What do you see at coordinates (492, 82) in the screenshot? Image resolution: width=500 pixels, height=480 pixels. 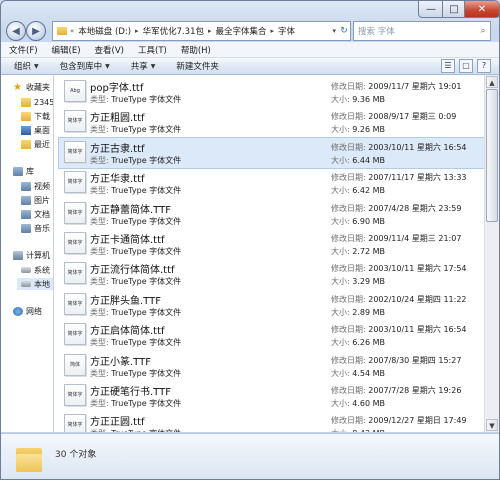 I see `scroll-up-icon: ▲` at bounding box center [492, 82].